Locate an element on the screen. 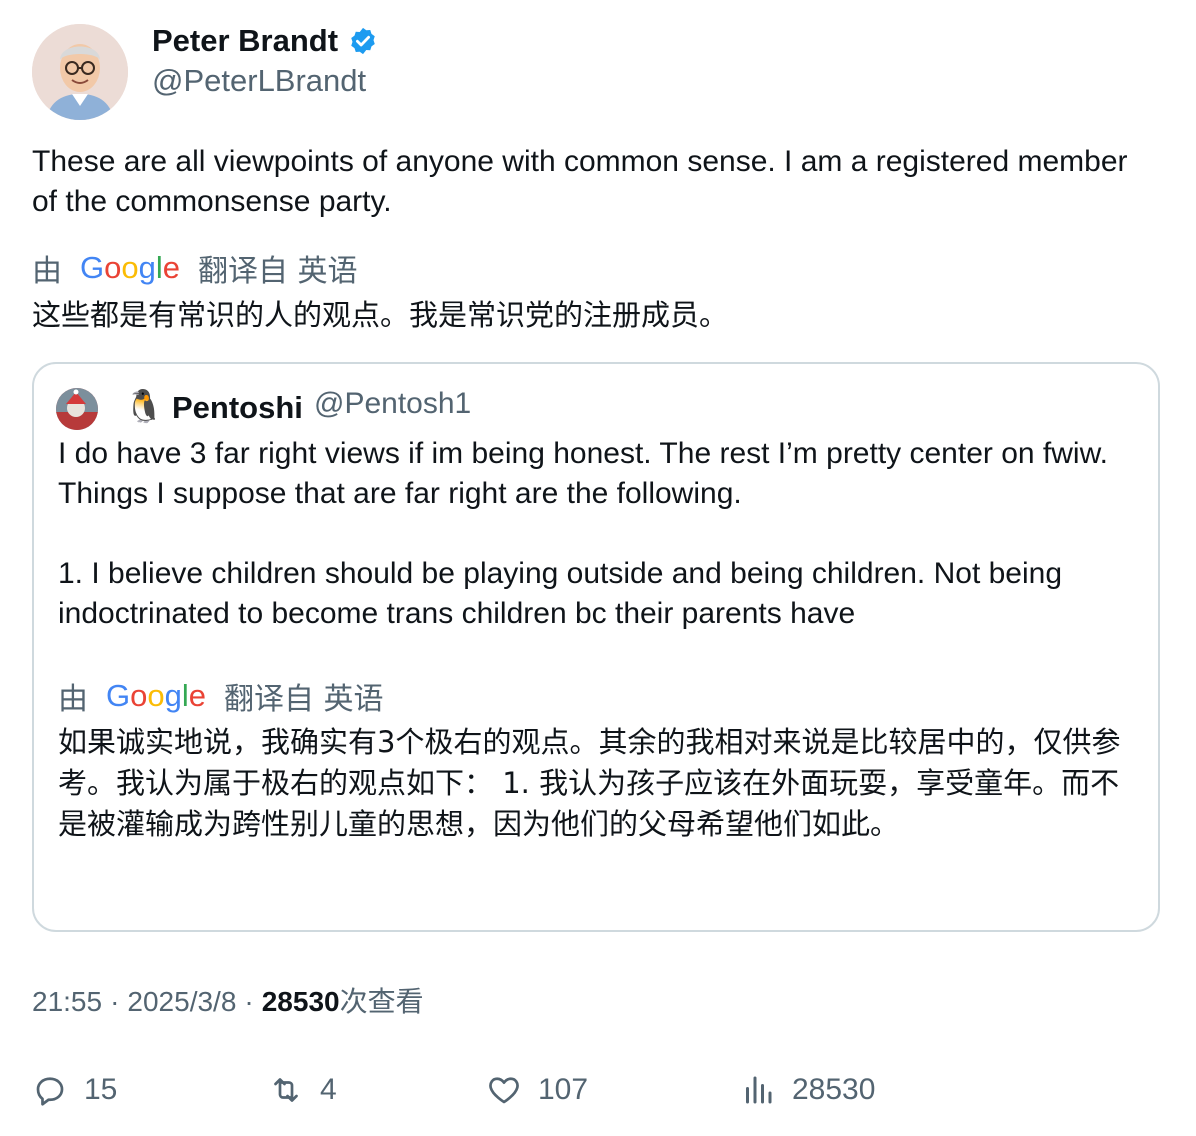 Image resolution: width=1196 pixels, height=1136 pixels. quote-translation-attribution: 由 Google 翻译自 英语 is located at coordinates (221, 696).